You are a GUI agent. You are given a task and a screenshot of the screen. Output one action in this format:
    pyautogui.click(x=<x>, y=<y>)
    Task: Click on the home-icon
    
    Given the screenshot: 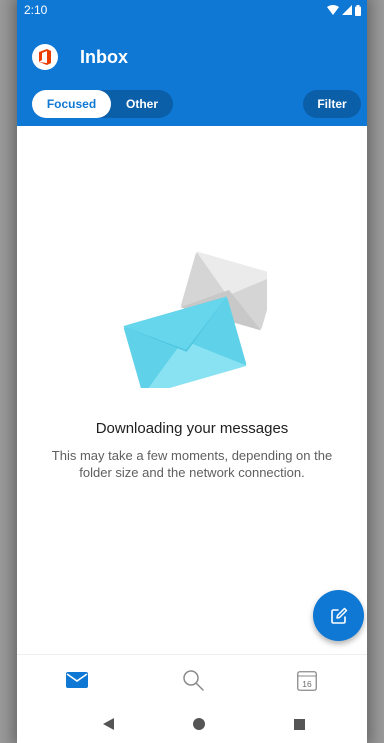 What is the action you would take?
    pyautogui.click(x=199, y=724)
    